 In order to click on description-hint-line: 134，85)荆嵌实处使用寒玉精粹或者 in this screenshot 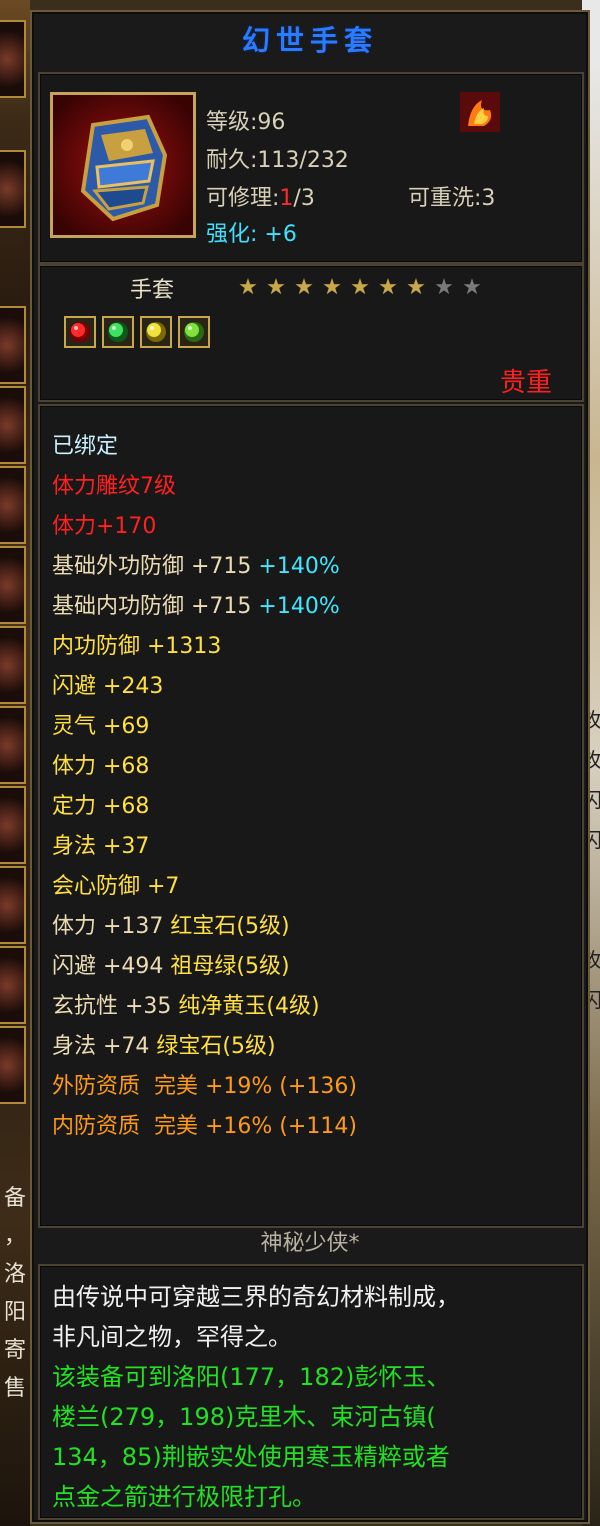, I will do `click(251, 1457)`.